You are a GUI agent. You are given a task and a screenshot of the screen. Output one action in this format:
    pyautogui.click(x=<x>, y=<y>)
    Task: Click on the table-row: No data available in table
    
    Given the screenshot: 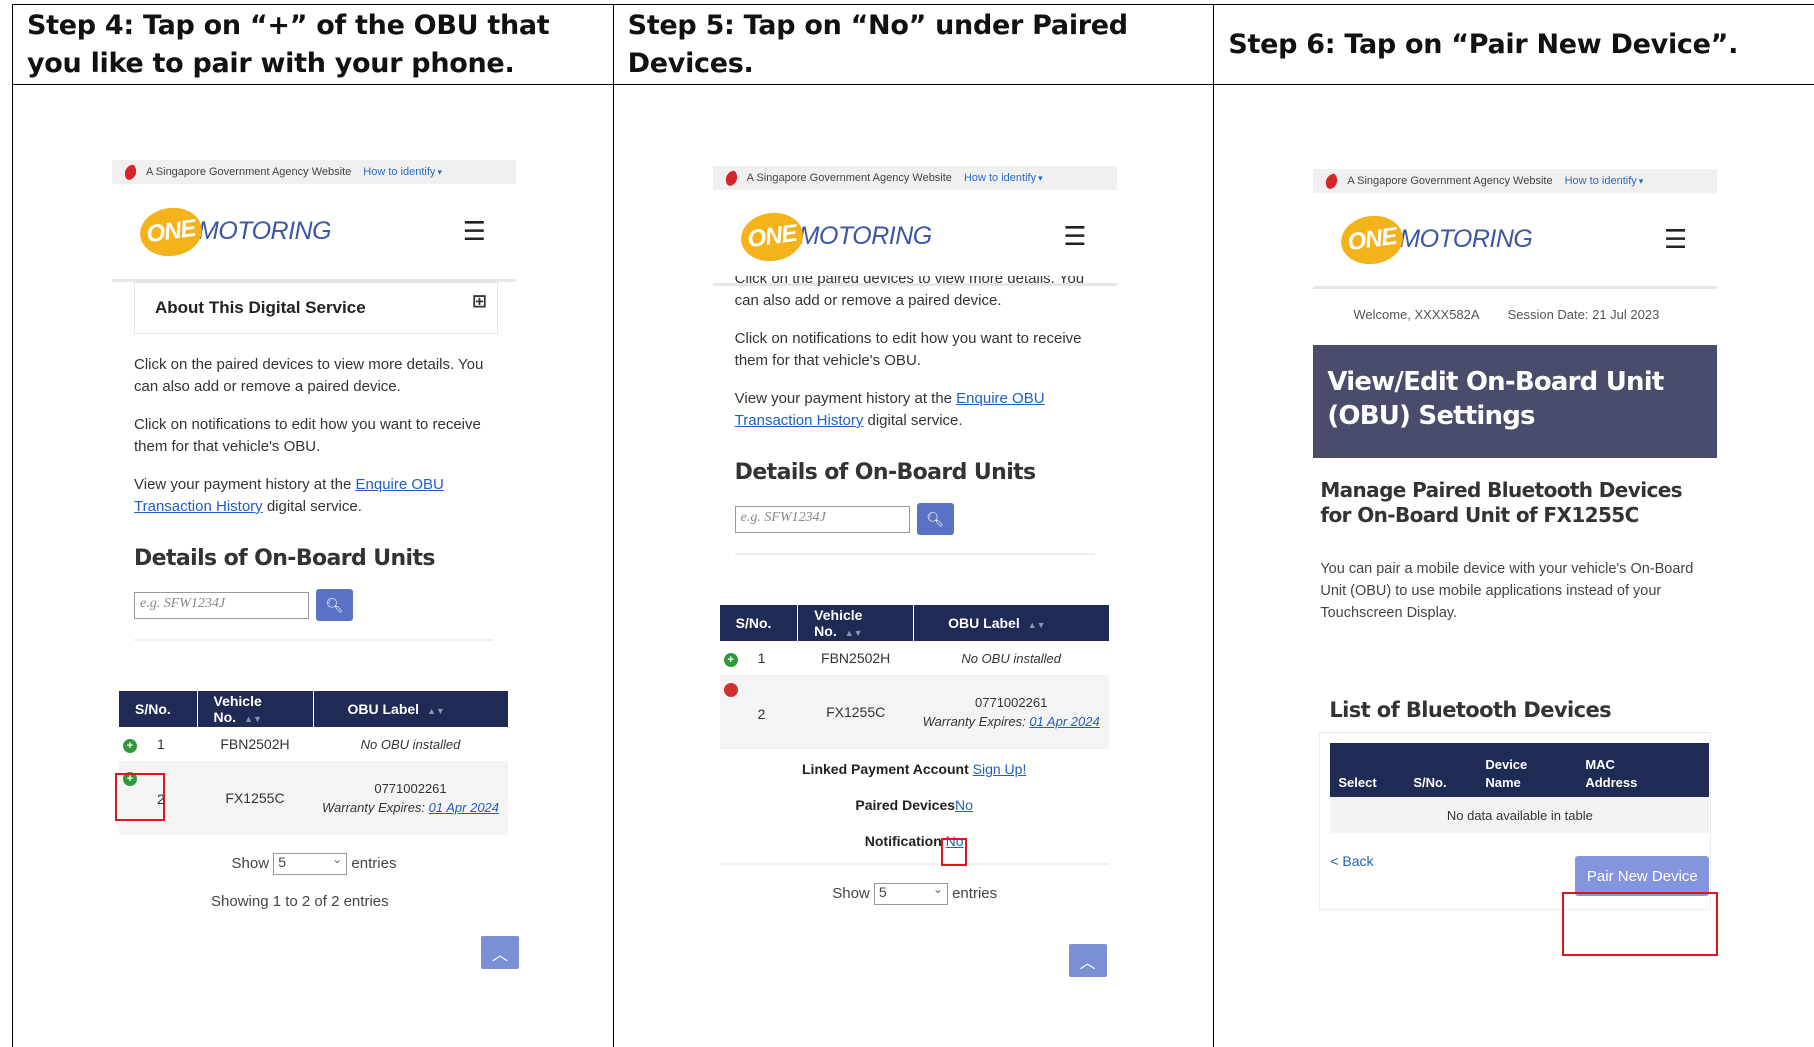 What is the action you would take?
    pyautogui.click(x=1520, y=815)
    